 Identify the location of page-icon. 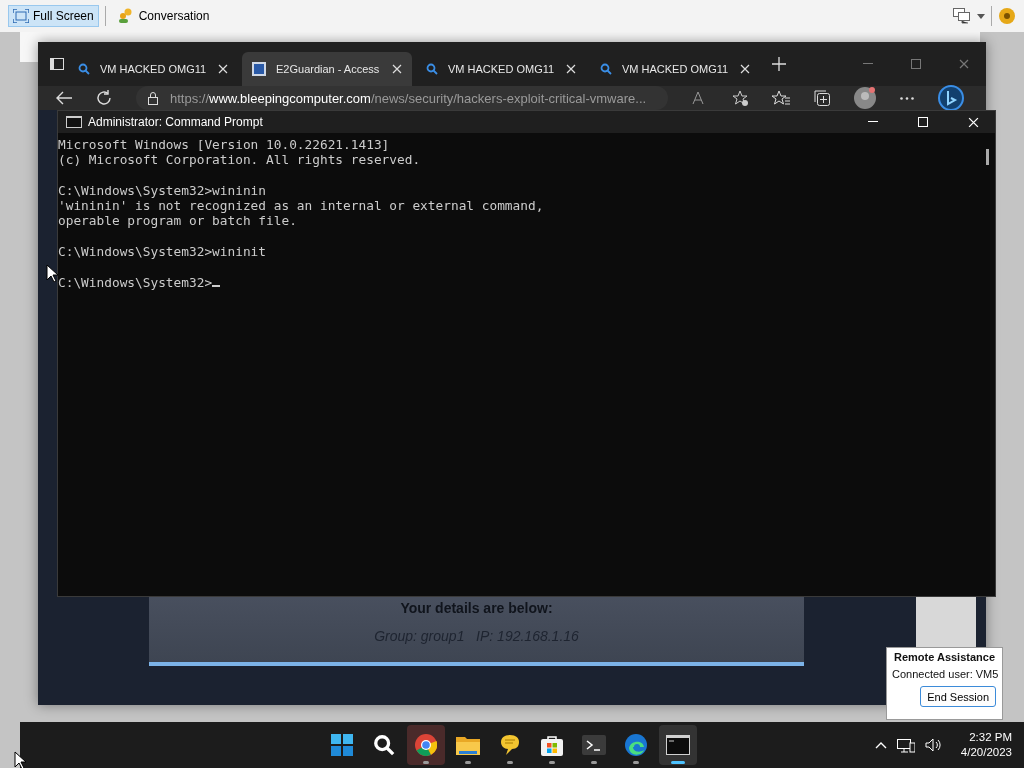
(259, 69).